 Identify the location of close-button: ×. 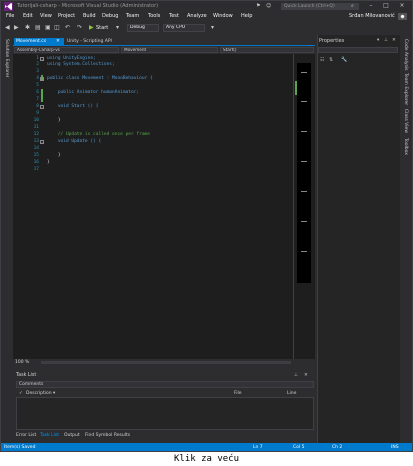
(402, 6).